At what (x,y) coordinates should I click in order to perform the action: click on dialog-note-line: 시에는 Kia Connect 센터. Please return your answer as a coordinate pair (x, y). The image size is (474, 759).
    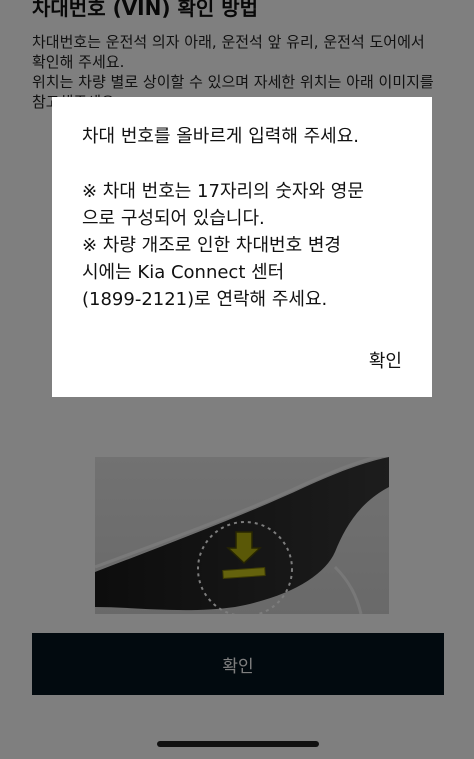
    Looking at the image, I should click on (183, 272).